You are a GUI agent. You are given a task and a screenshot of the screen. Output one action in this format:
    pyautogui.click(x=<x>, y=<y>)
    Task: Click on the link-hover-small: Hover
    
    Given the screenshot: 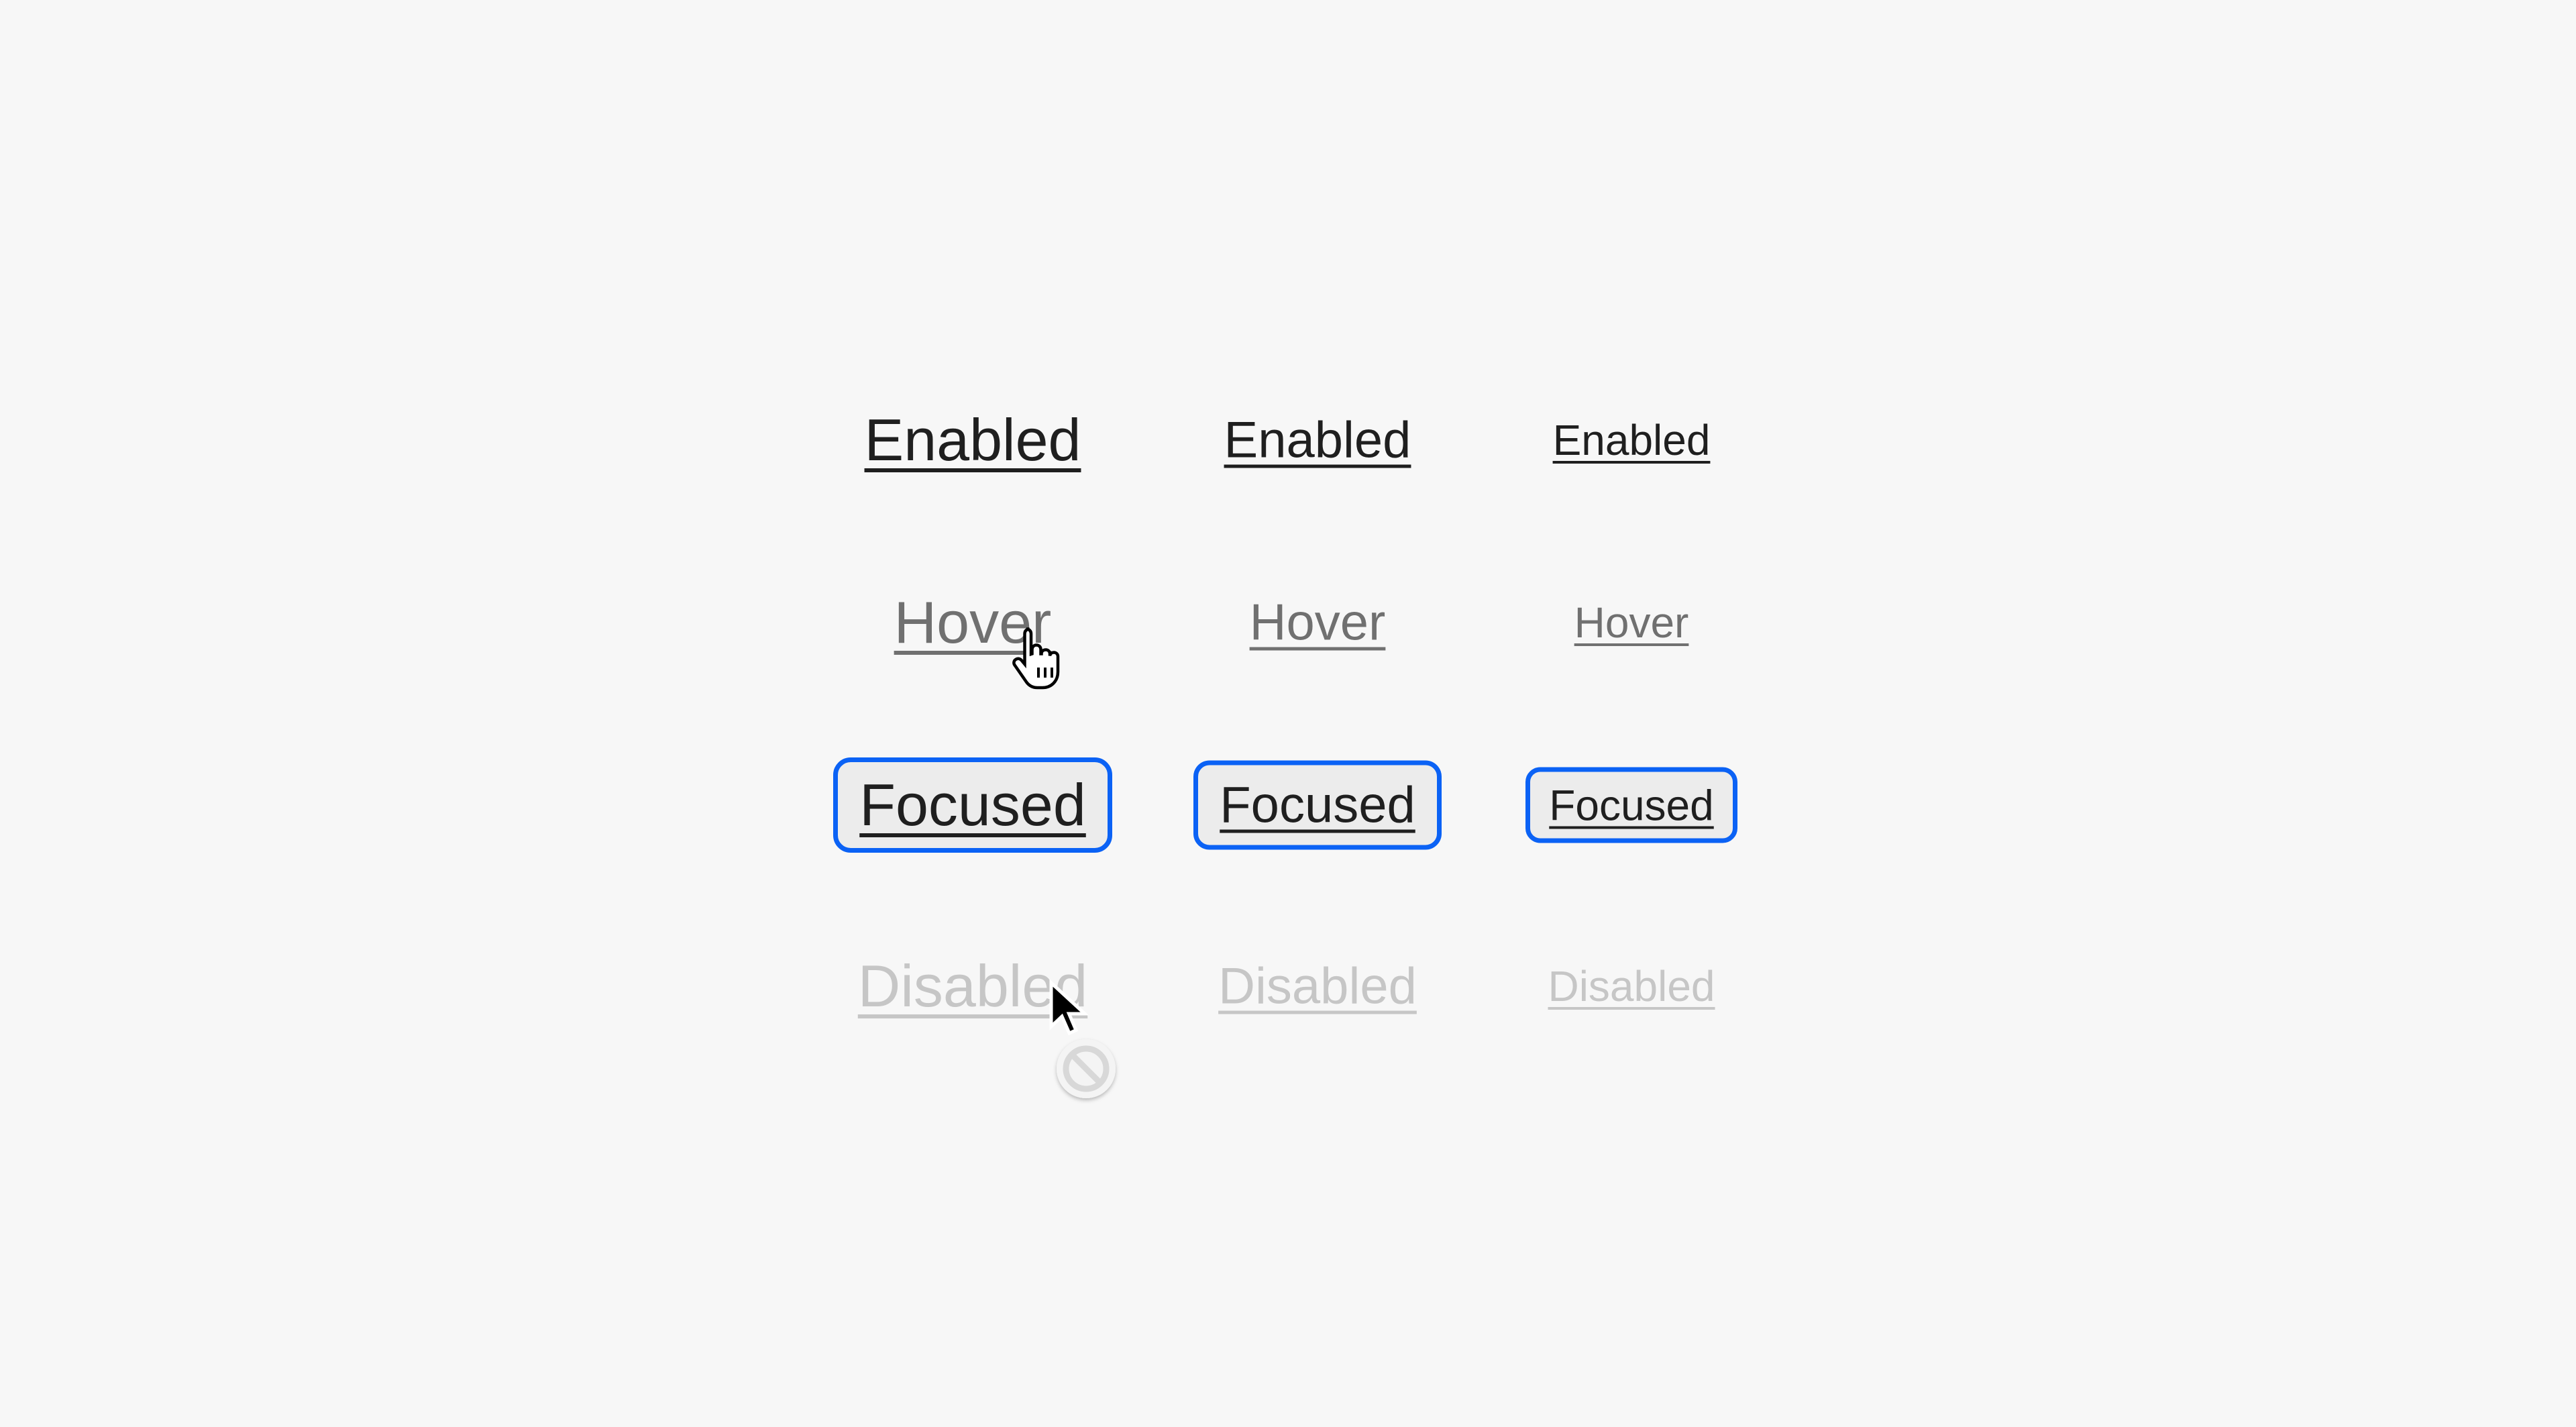 What is the action you would take?
    pyautogui.click(x=1631, y=622)
    